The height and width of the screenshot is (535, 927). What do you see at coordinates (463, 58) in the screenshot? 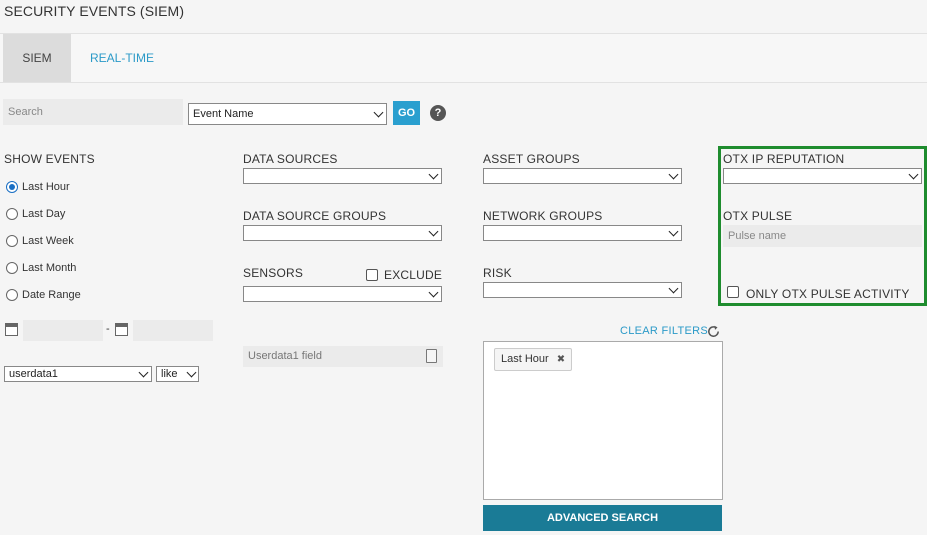
I see `tab-bar: SIEM REAL-TIME` at bounding box center [463, 58].